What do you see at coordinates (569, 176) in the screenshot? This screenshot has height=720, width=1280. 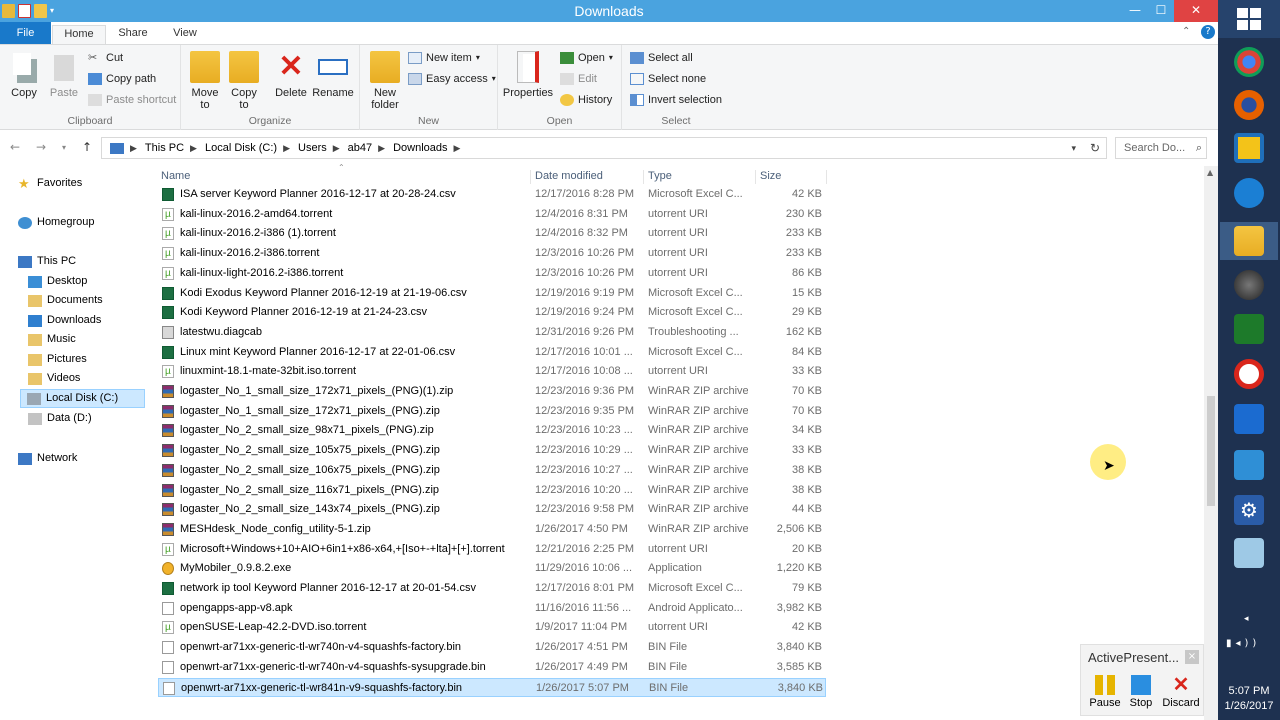 I see `column-header-date: Date modified` at bounding box center [569, 176].